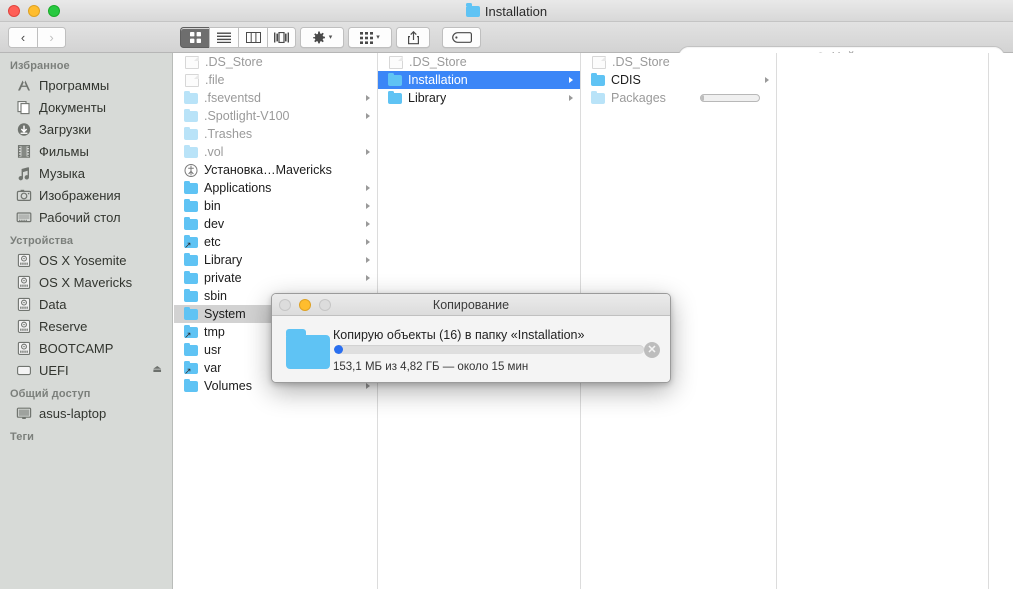 The height and width of the screenshot is (589, 1013). Describe the element at coordinates (86, 304) in the screenshot. I see `sidebar-item-data: Data` at that location.